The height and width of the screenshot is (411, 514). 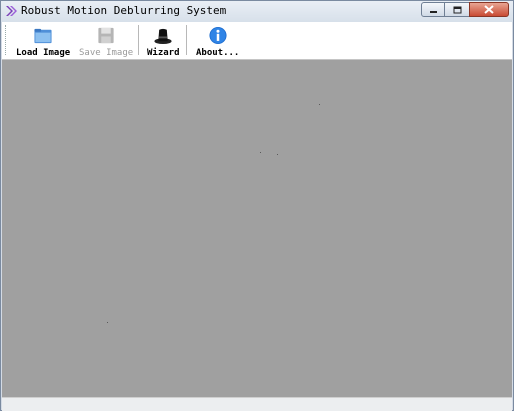 What do you see at coordinates (6, 40) in the screenshot?
I see `toolbar-grip` at bounding box center [6, 40].